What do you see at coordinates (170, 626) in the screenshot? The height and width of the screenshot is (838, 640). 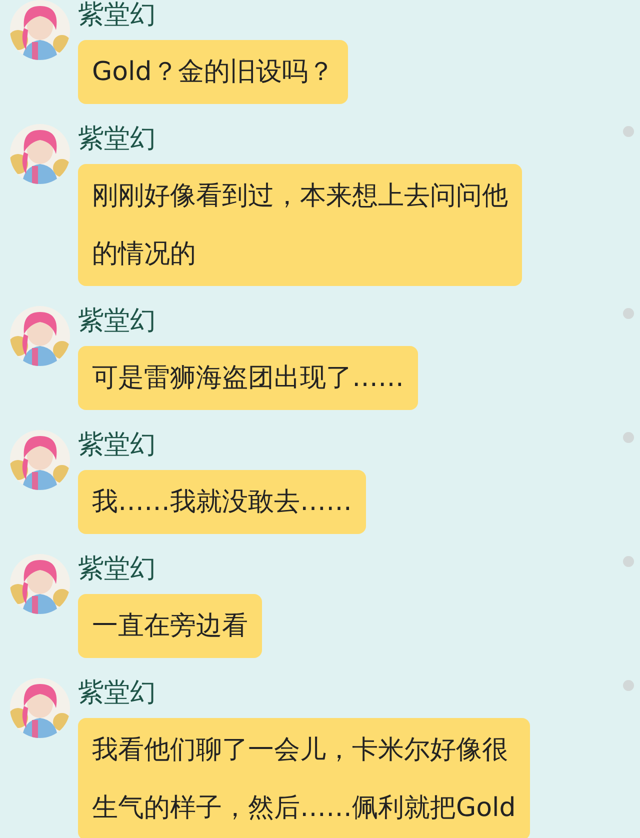 I see `message-bubble: 一直在旁边看` at bounding box center [170, 626].